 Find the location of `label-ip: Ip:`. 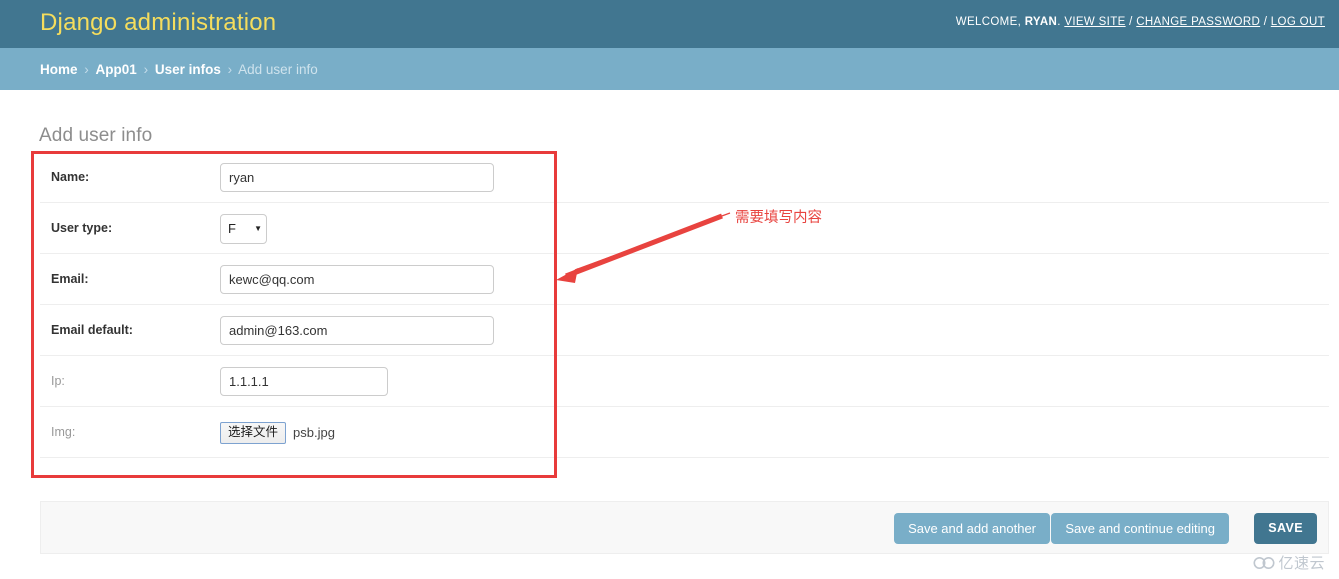

label-ip: Ip: is located at coordinates (58, 381).